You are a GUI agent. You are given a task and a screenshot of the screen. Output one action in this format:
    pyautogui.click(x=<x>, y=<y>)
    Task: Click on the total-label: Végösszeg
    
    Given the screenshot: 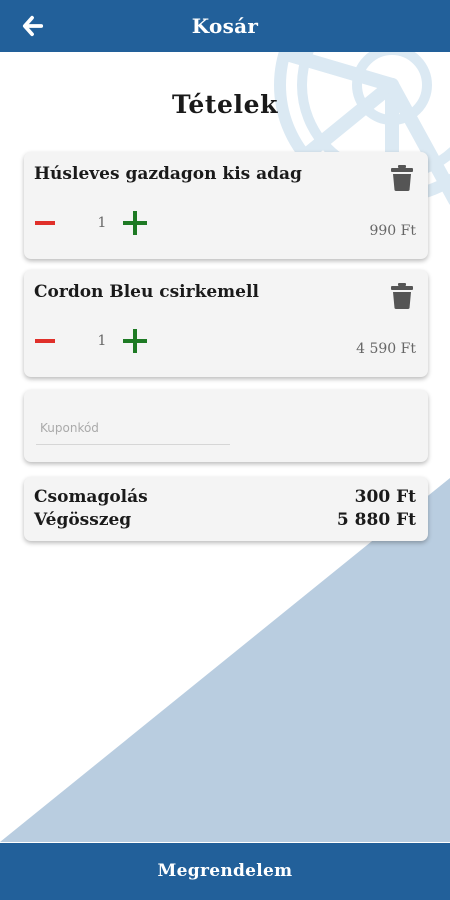 What is the action you would take?
    pyautogui.click(x=83, y=520)
    